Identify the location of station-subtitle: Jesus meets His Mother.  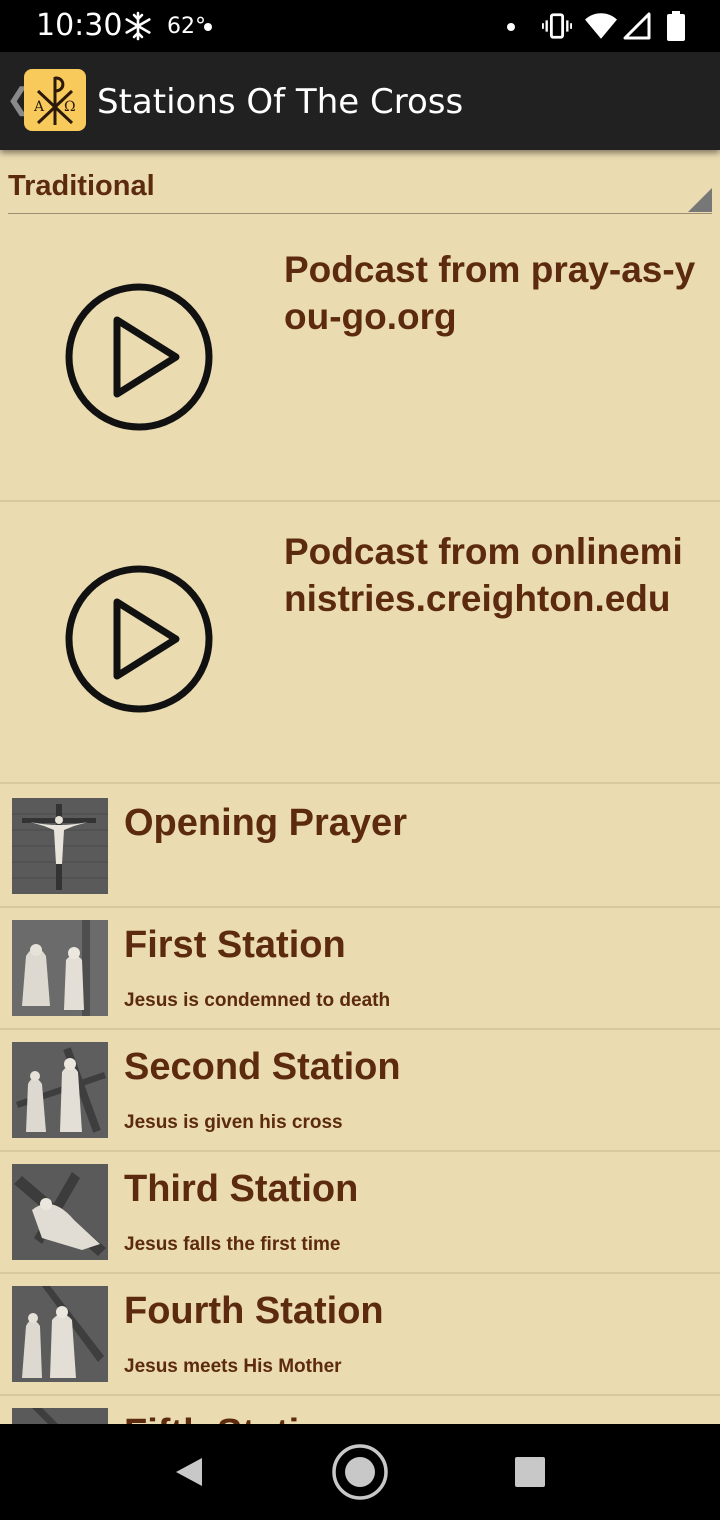
(233, 1366).